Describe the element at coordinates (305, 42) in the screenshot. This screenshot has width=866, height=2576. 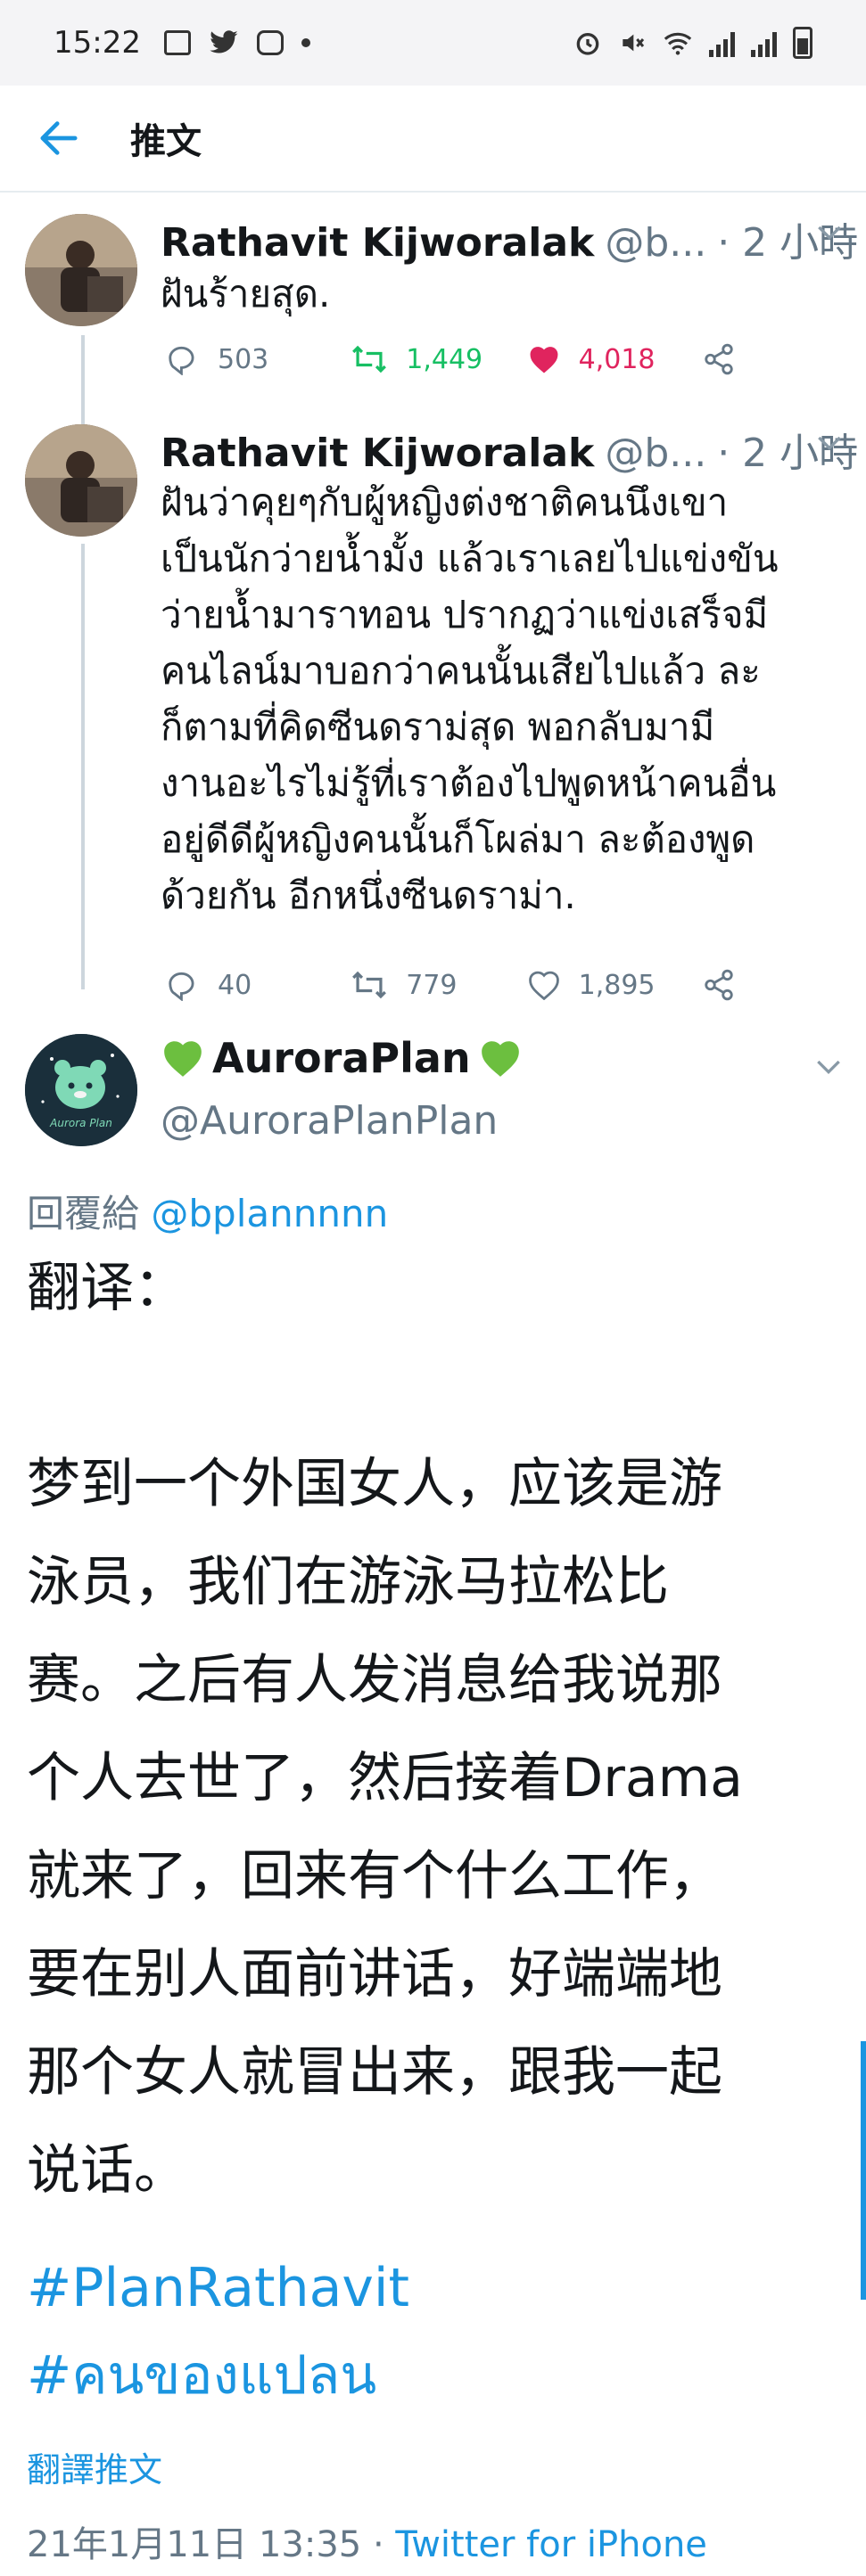
I see `notification-dot-icon` at that location.